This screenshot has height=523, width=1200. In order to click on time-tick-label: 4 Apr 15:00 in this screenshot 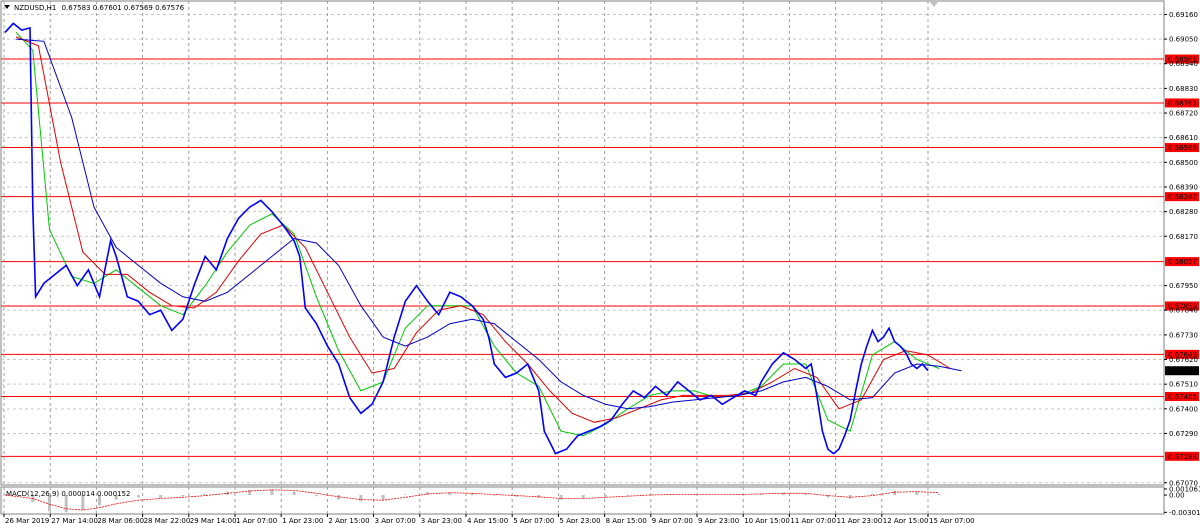, I will do `click(487, 520)`.